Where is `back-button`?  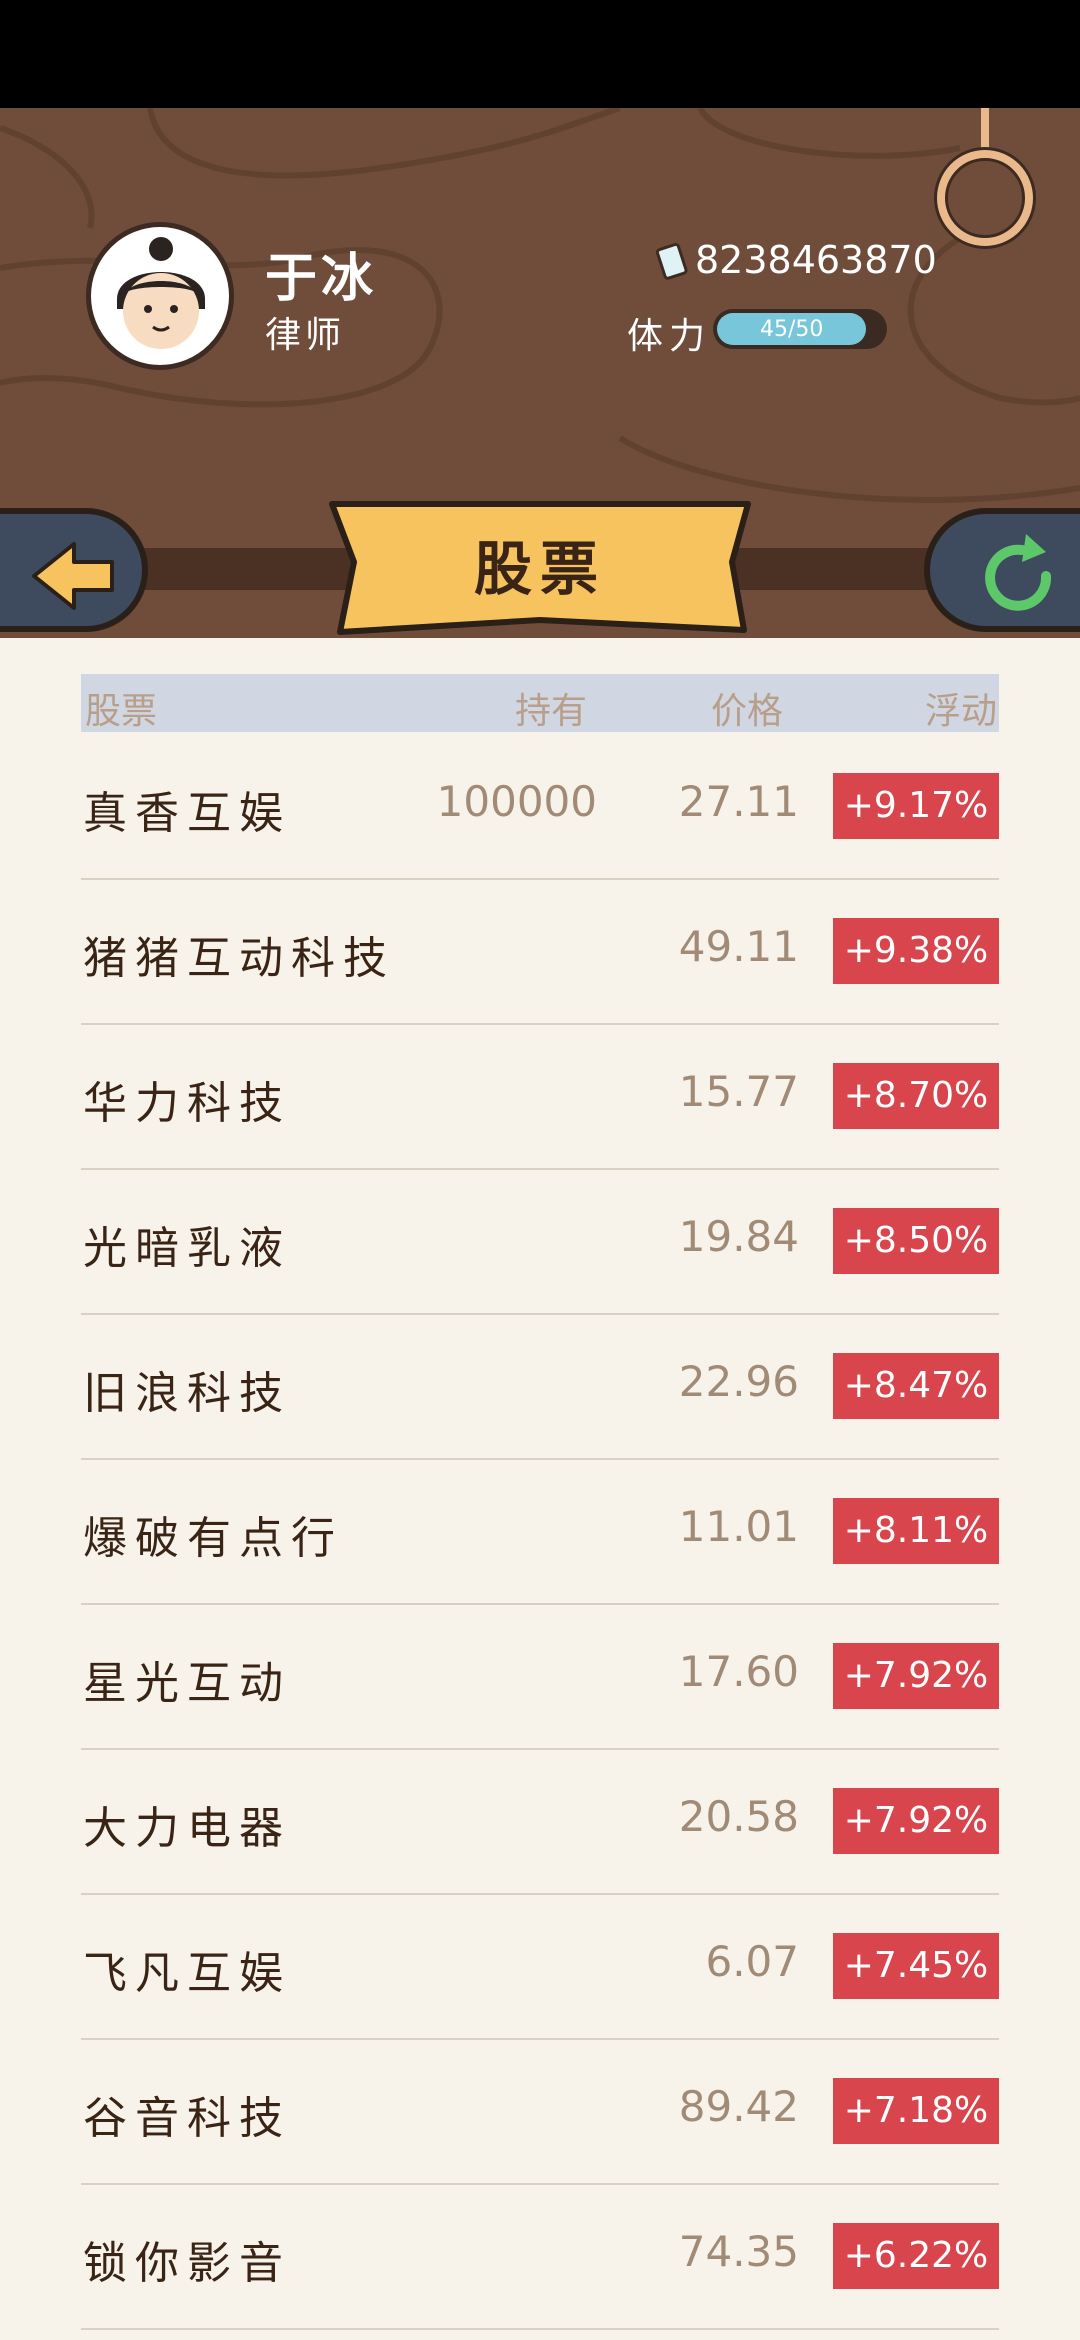
back-button is located at coordinates (74, 570).